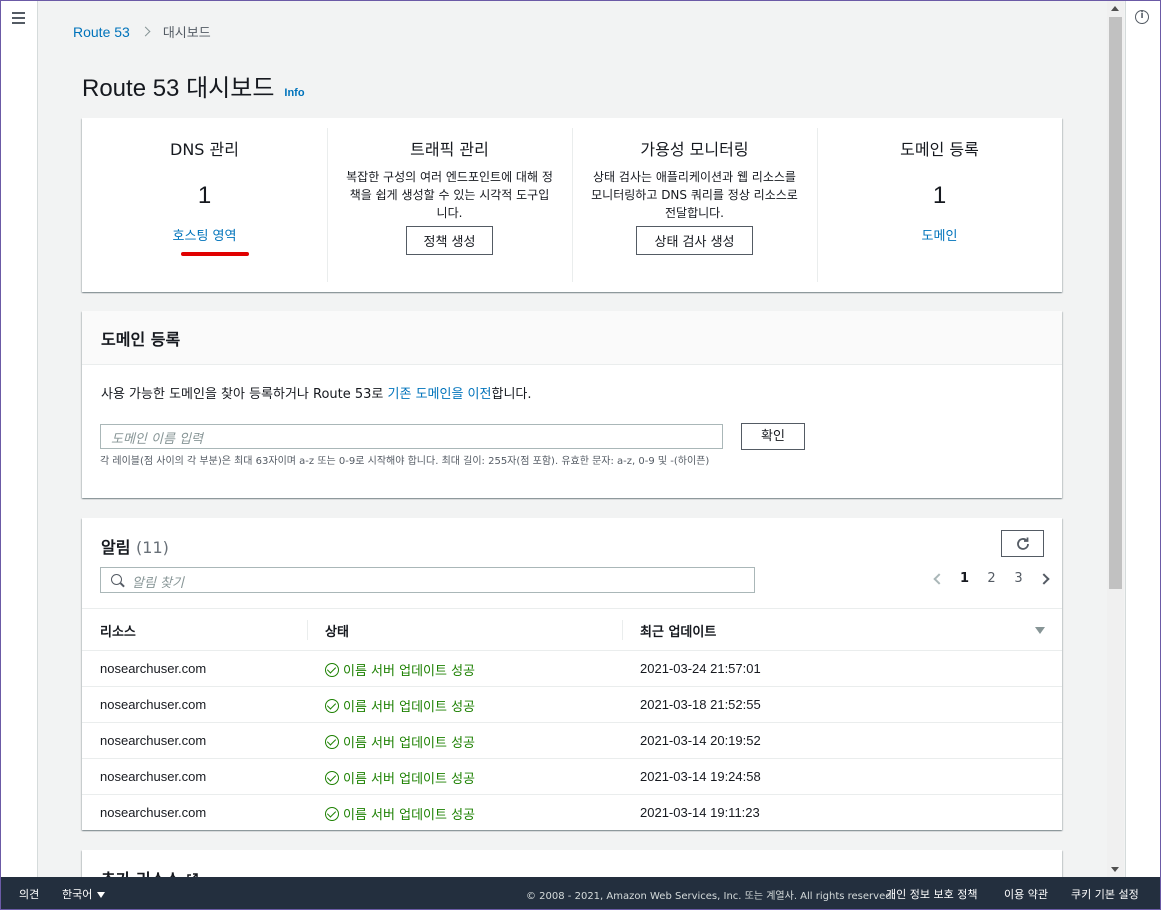 The height and width of the screenshot is (910, 1161). Describe the element at coordinates (205, 234) in the screenshot. I see `hosted-zones-link: 호스팅 영역` at that location.